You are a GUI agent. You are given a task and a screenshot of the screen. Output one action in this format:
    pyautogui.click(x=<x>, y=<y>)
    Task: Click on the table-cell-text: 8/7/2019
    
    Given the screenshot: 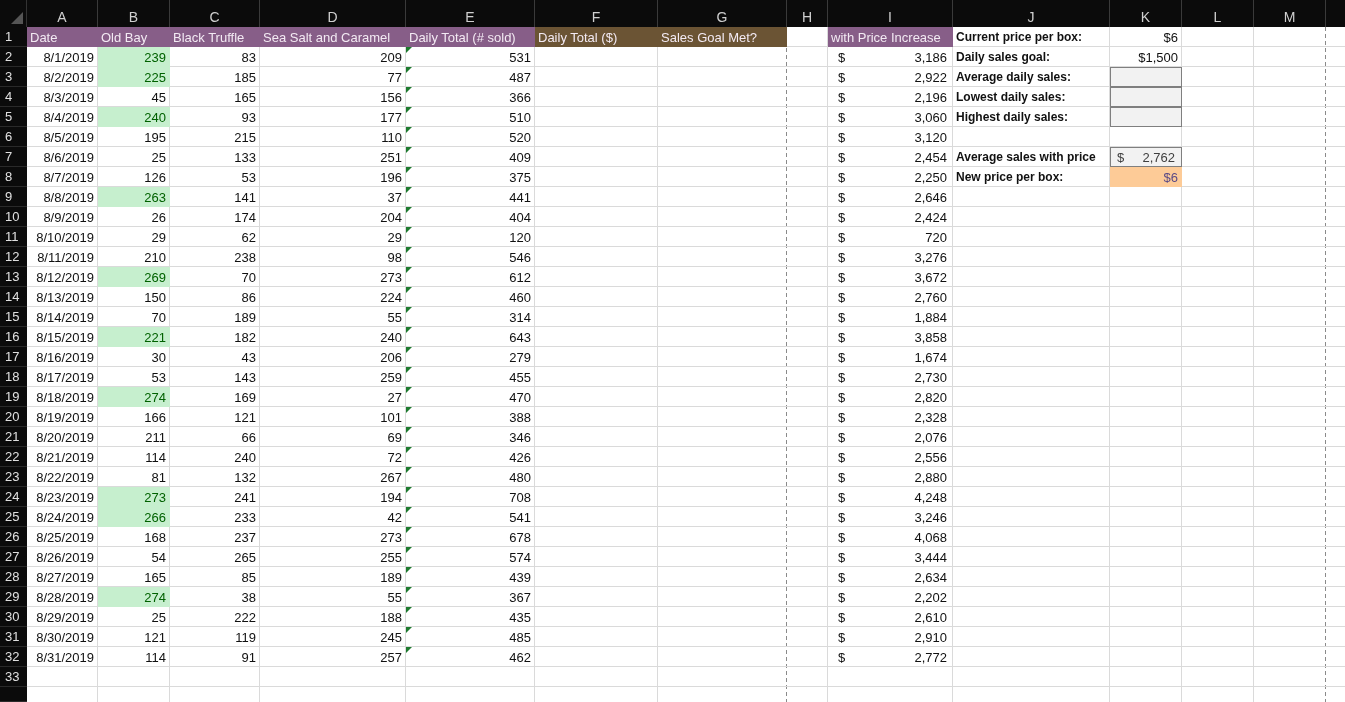 What is the action you would take?
    pyautogui.click(x=68, y=177)
    